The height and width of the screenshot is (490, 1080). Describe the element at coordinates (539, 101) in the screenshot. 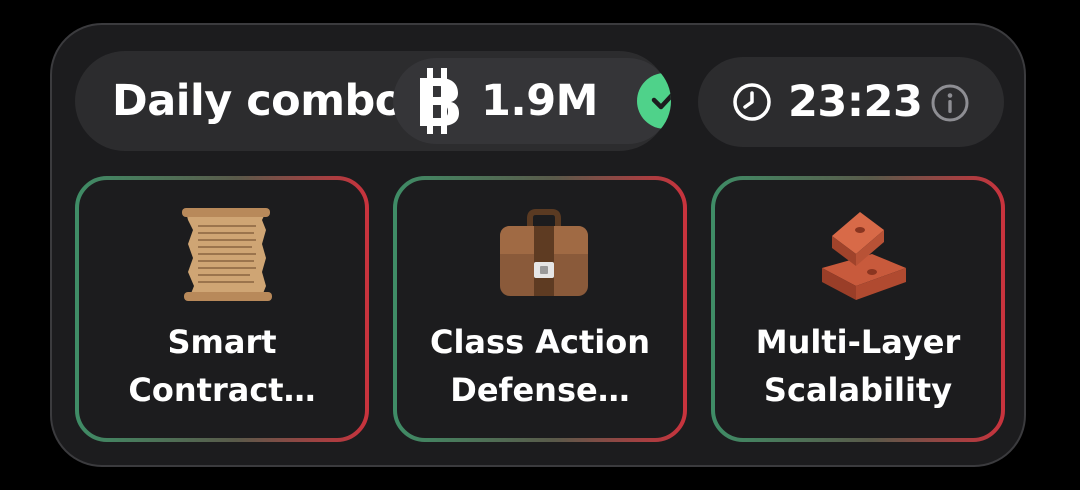

I see `combo-reward-value: 1.9M` at that location.